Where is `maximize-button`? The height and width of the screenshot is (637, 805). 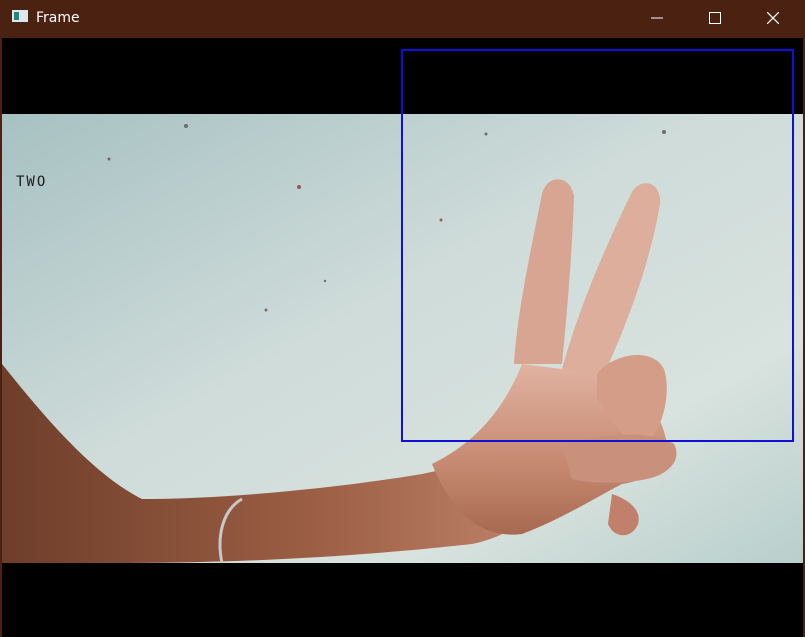
maximize-button is located at coordinates (715, 18).